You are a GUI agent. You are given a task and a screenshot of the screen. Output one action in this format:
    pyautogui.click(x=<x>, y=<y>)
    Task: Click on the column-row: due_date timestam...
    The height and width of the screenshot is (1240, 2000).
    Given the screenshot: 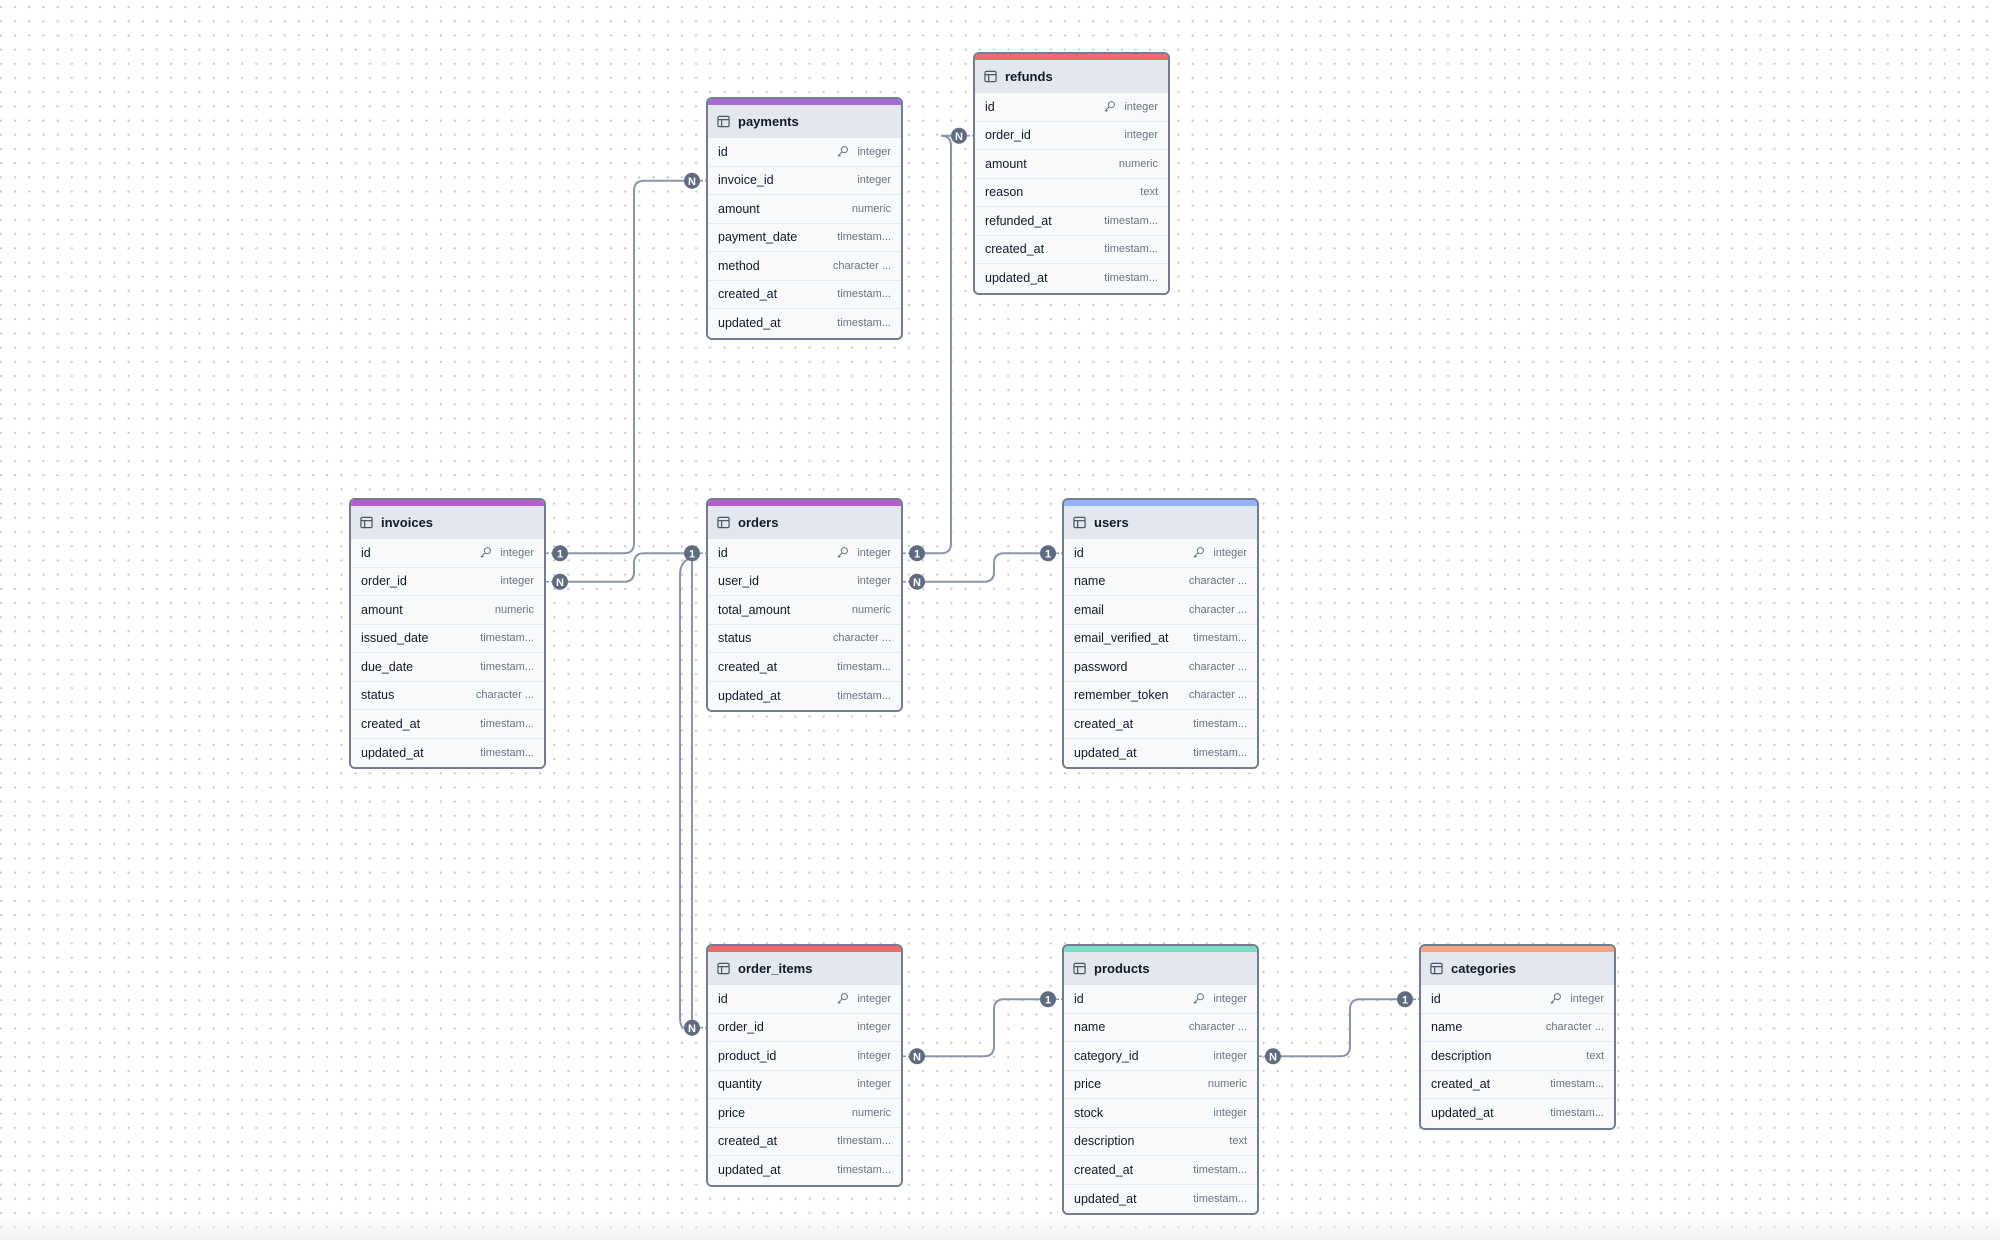 What is the action you would take?
    pyautogui.click(x=447, y=667)
    